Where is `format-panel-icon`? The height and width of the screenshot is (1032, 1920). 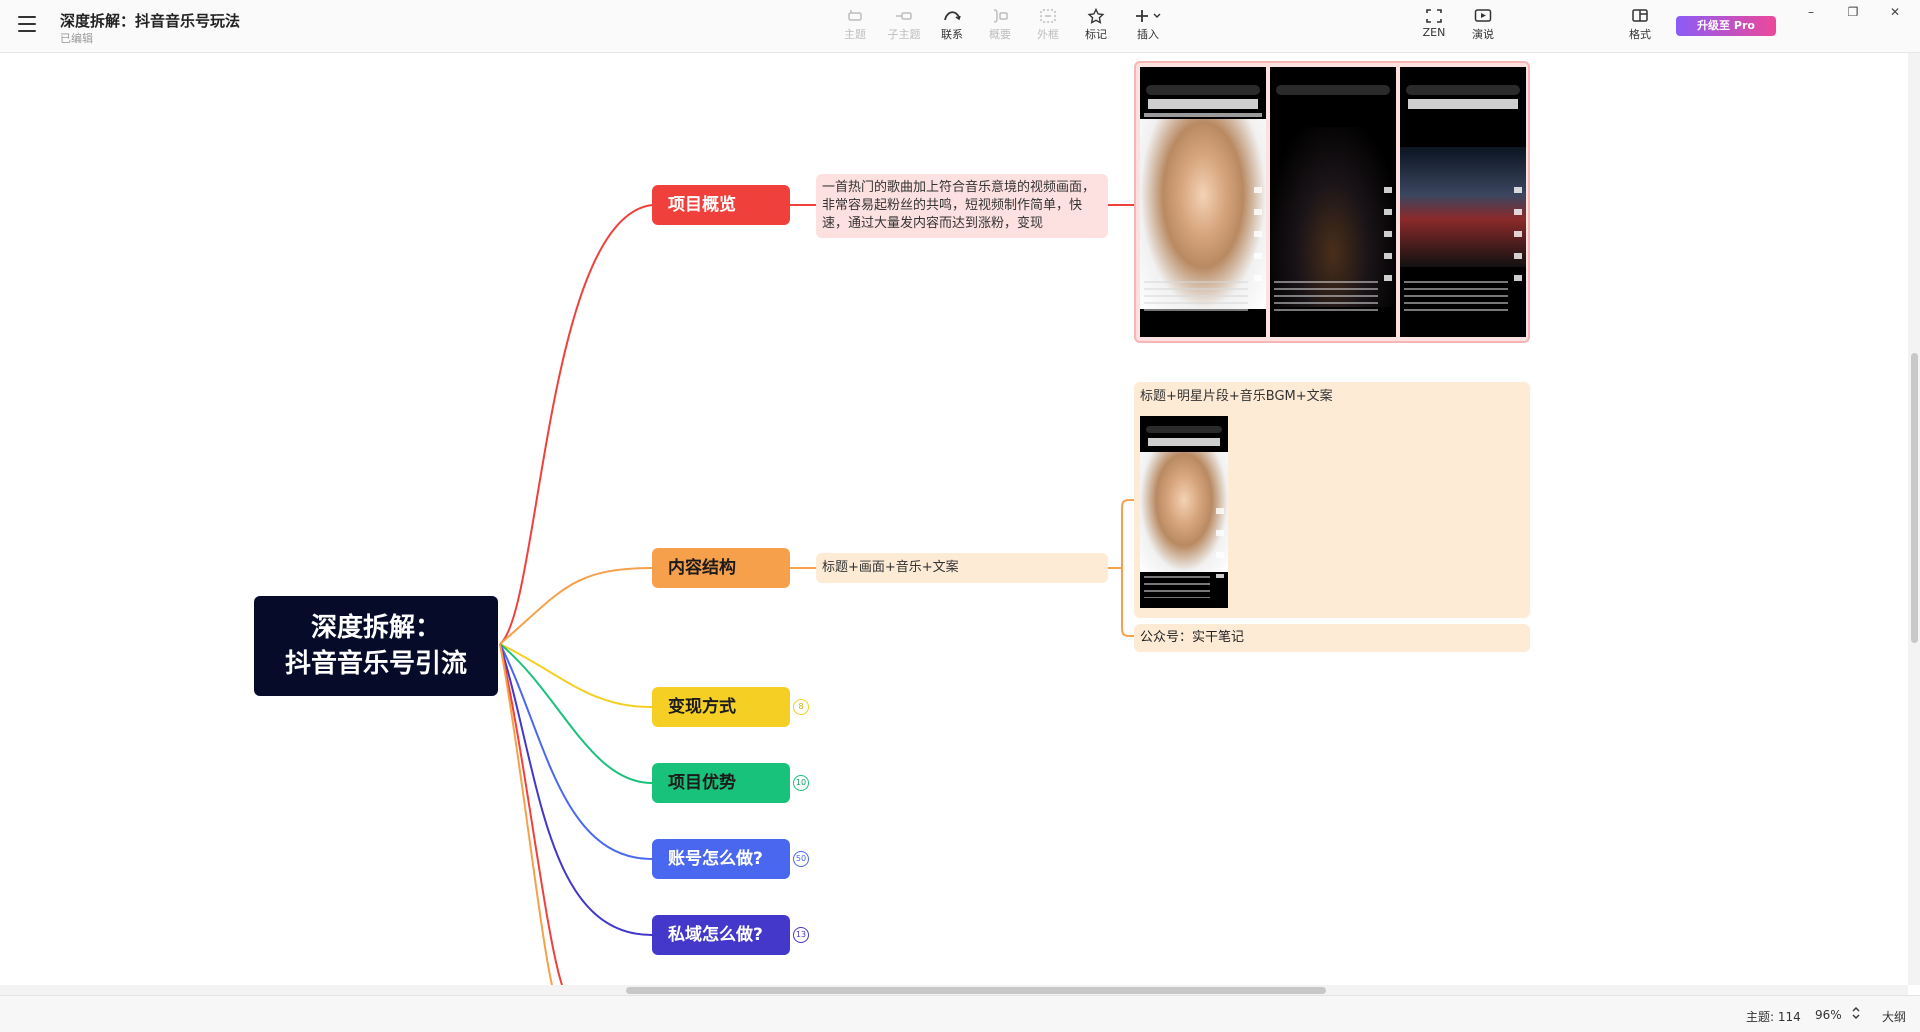
format-panel-icon is located at coordinates (1640, 15).